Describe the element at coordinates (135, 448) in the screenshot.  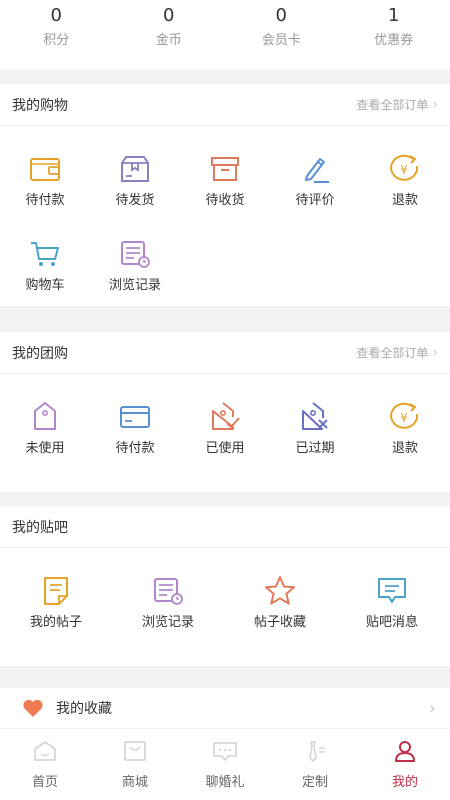
I see `group-pending-payment-label: 待付款` at that location.